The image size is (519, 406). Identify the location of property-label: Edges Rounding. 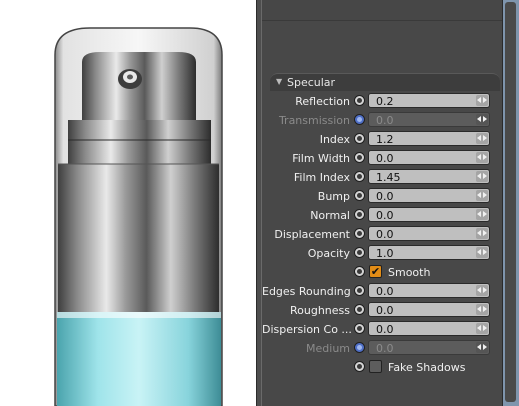
(306, 291).